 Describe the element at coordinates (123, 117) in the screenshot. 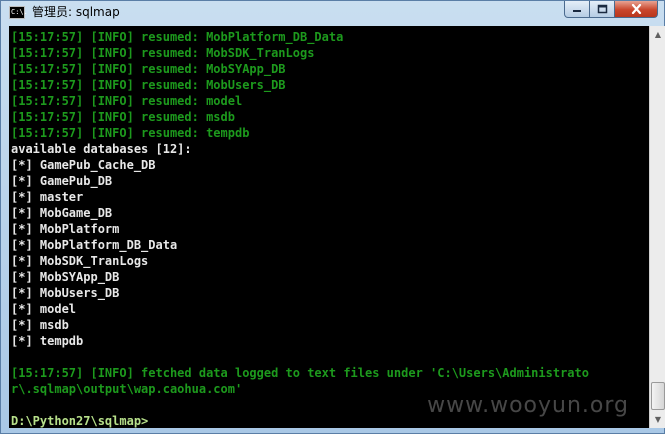

I see `console-line: [15:17:57] [INFO] resumed: msdb` at that location.